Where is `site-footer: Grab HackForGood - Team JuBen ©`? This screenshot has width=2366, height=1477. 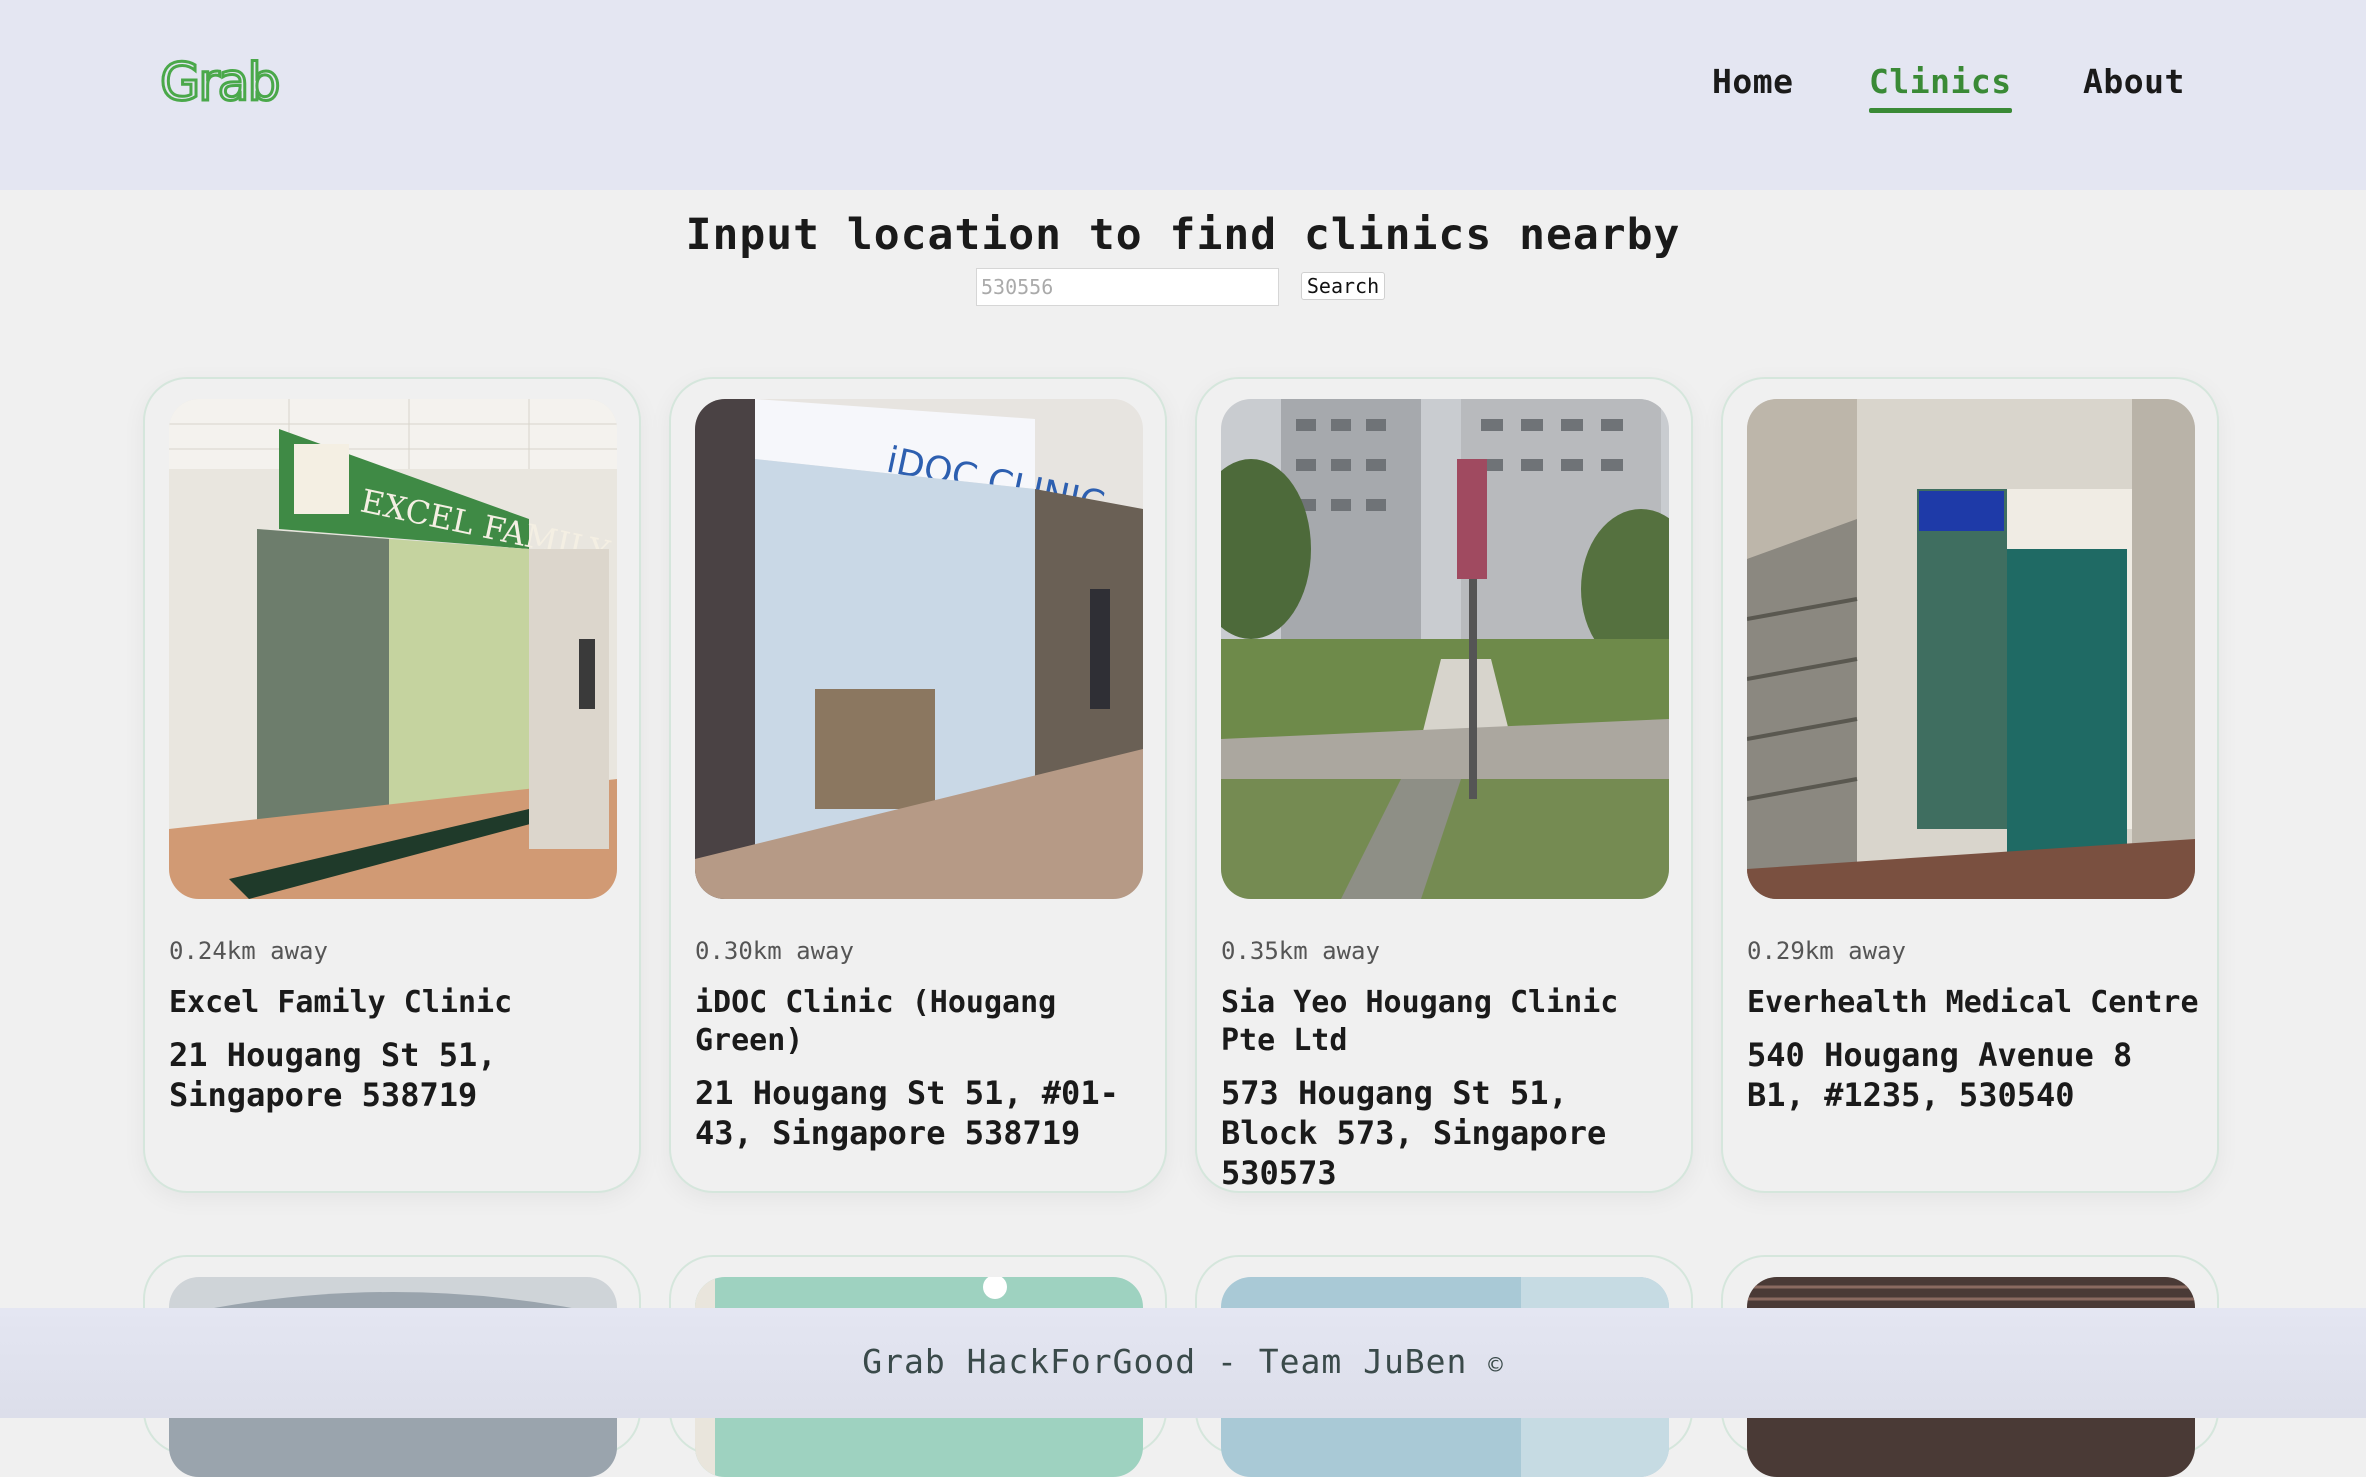
site-footer: Grab HackForGood - Team JuBen © is located at coordinates (1183, 1363).